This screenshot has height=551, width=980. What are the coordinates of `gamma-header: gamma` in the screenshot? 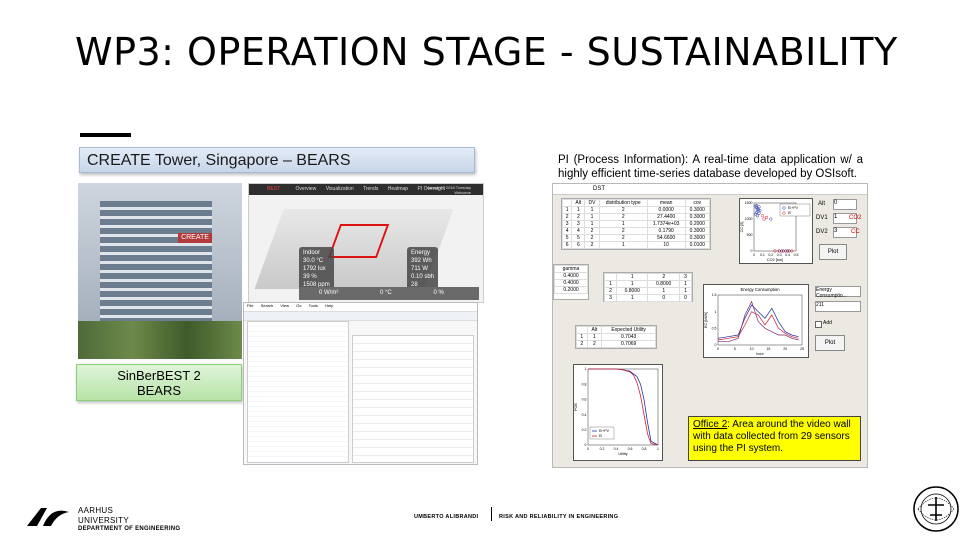 It's located at (571, 269).